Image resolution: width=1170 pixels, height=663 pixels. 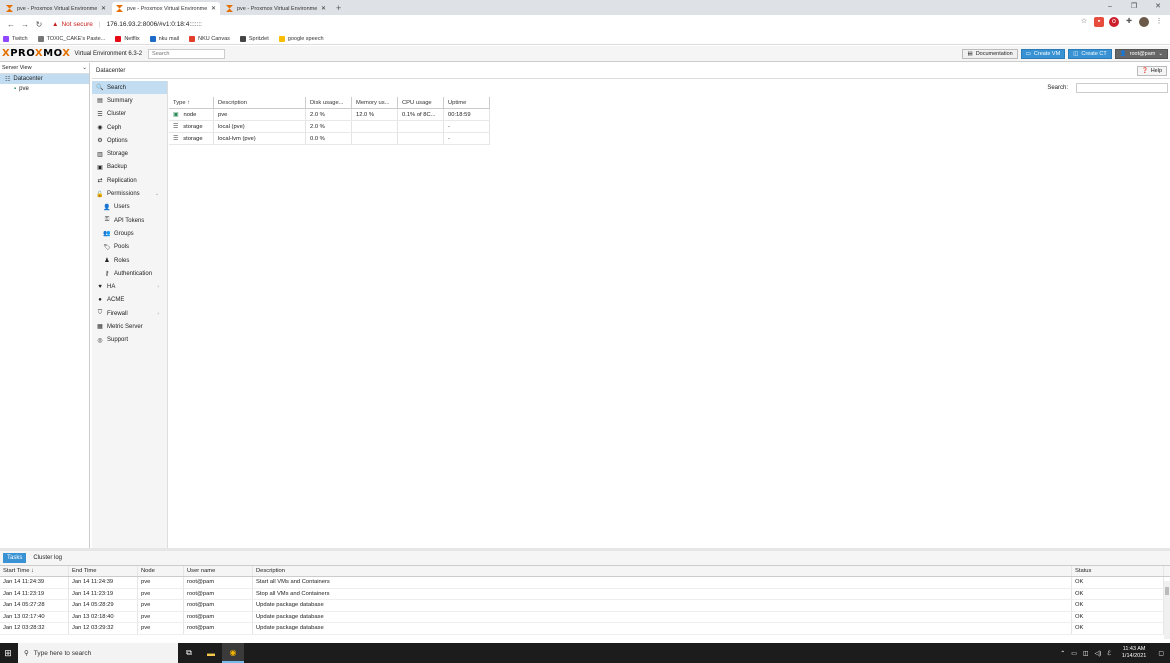 I want to click on menu-item-firewall: ⛉ Firewall ›, so click(x=129, y=313).